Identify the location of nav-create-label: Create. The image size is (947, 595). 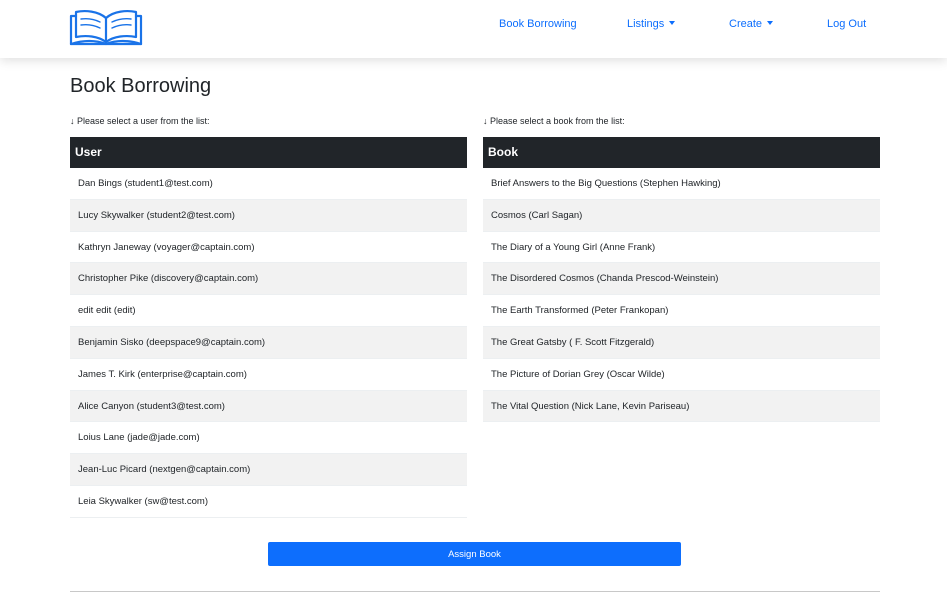
(746, 24).